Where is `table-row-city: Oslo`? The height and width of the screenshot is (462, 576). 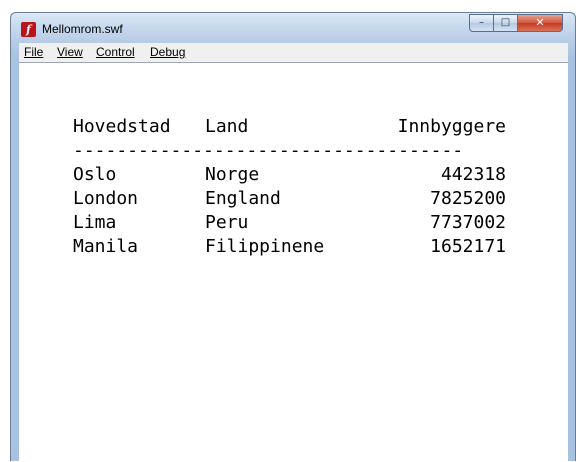 table-row-city: Oslo is located at coordinates (95, 174).